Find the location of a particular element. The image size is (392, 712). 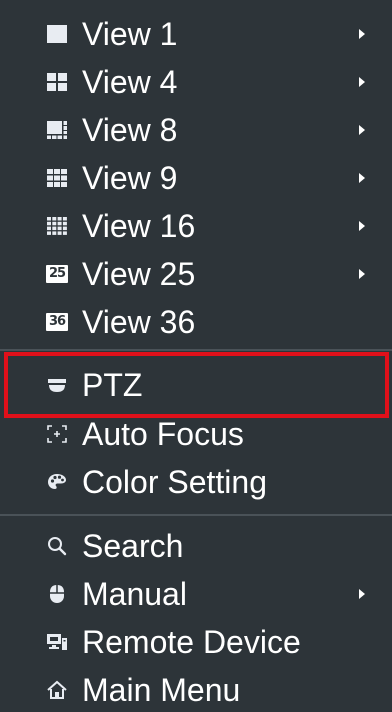

view-25-icon-number: 25 is located at coordinates (57, 274).